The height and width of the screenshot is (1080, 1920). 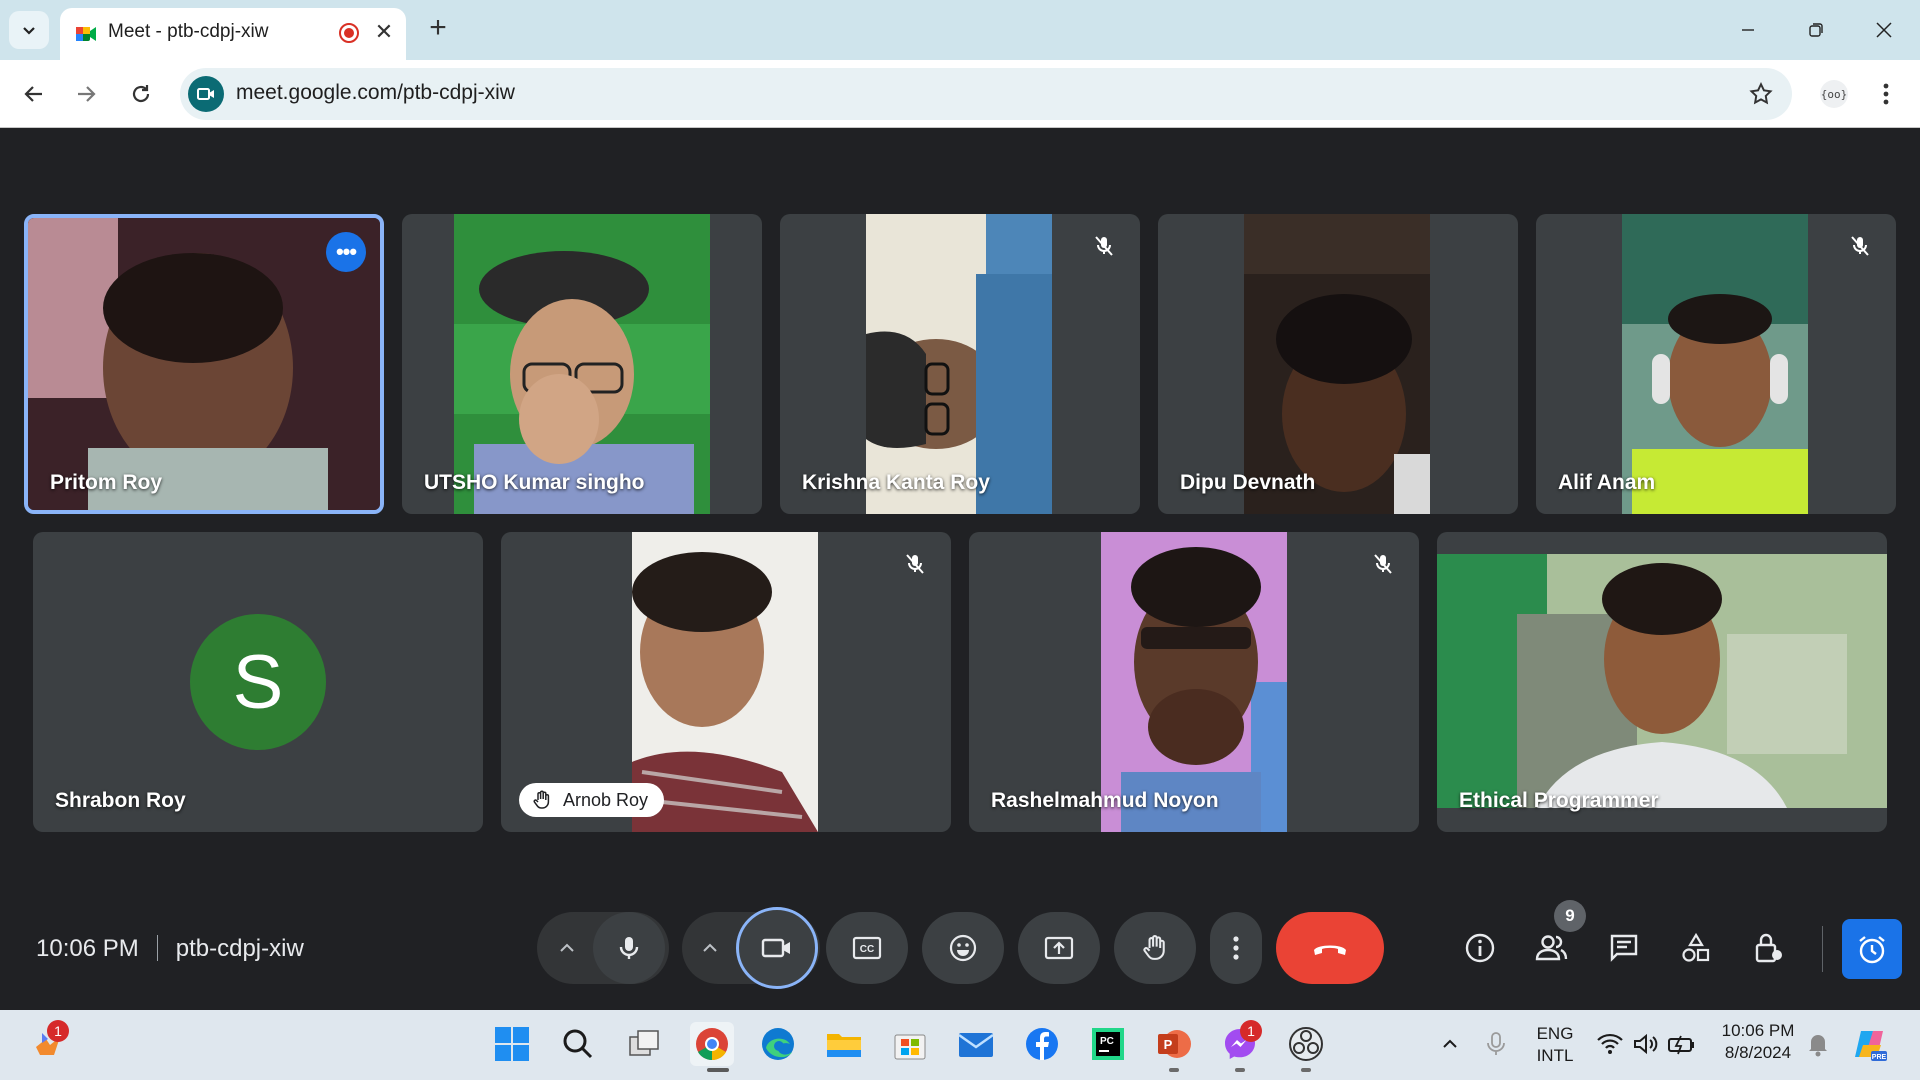 I want to click on microphone-button, so click(x=629, y=948).